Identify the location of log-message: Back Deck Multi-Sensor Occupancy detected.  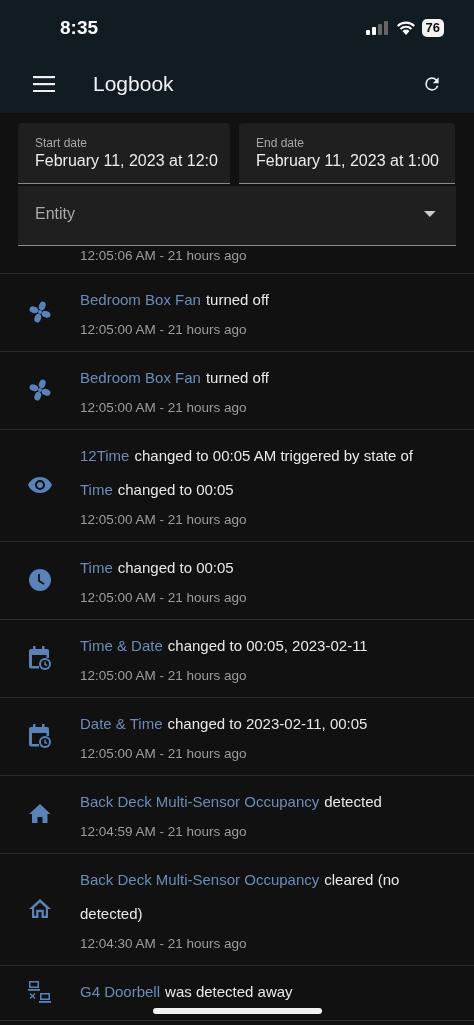
(231, 802).